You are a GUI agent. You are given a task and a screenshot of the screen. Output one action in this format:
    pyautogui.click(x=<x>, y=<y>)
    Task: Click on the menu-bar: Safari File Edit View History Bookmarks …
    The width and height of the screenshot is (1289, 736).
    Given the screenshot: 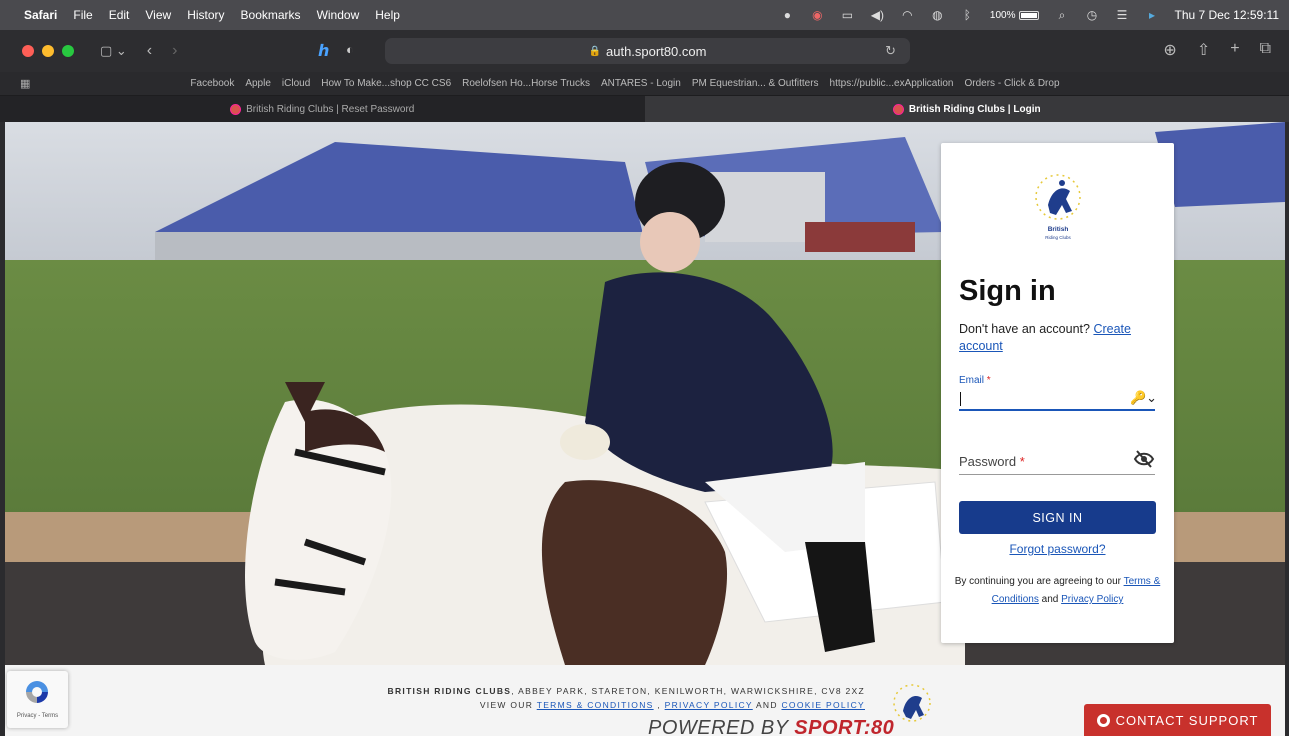 What is the action you would take?
    pyautogui.click(x=644, y=15)
    